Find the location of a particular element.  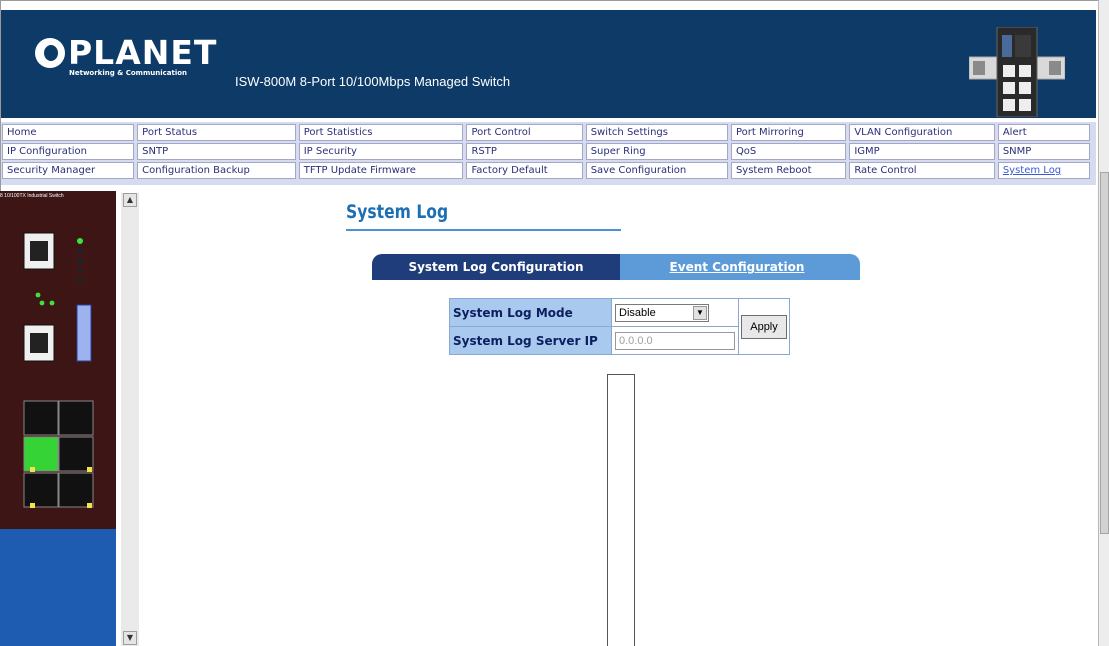

switch-device-icon is located at coordinates (1017, 72).